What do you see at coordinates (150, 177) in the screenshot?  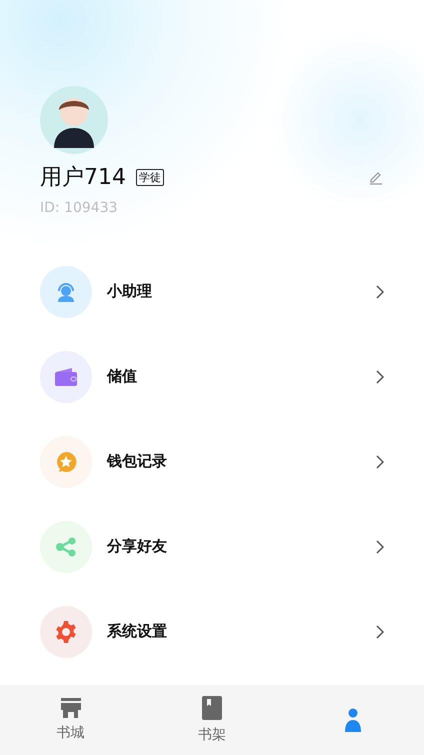 I see `level-badge: 学徒` at bounding box center [150, 177].